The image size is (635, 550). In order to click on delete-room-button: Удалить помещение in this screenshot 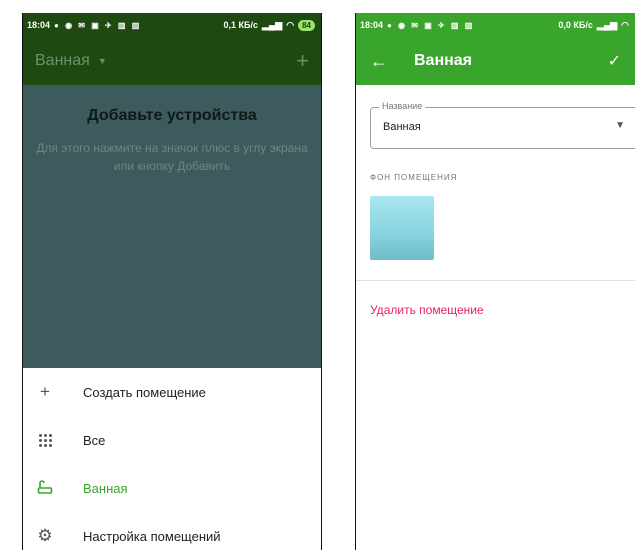, I will do `click(502, 310)`.